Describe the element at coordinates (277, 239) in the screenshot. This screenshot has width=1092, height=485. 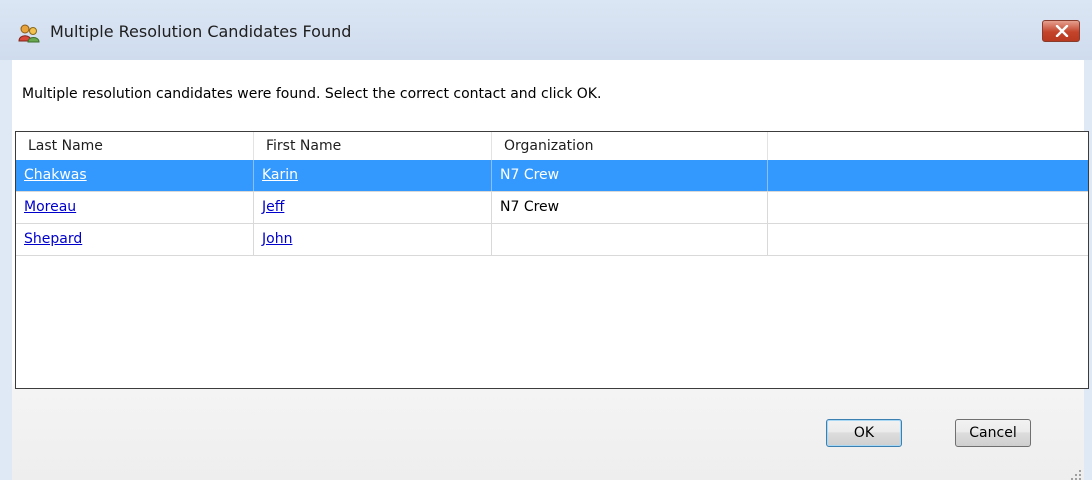
I see `first-name-link: John` at that location.